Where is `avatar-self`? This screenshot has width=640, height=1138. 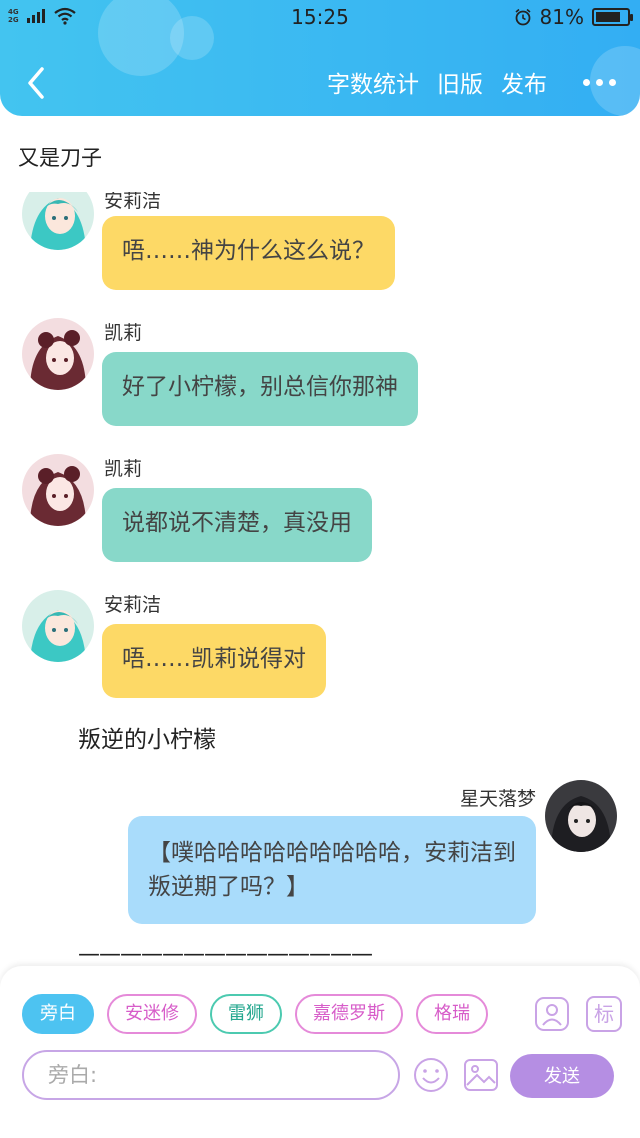 avatar-self is located at coordinates (581, 816).